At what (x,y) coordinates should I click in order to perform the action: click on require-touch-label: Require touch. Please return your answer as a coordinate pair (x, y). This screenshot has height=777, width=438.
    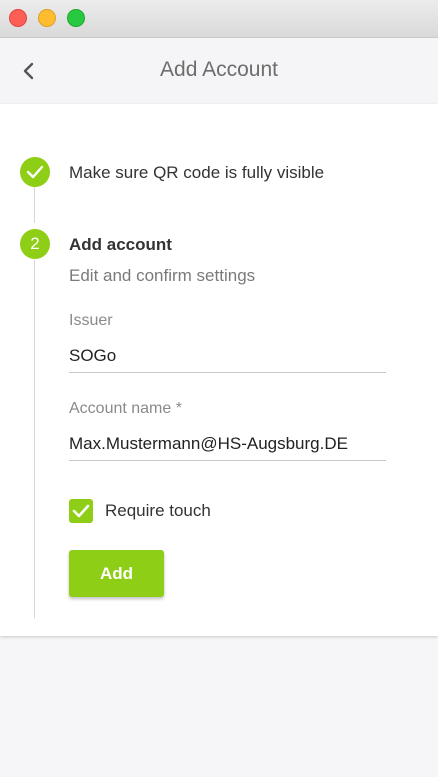
    Looking at the image, I should click on (158, 511).